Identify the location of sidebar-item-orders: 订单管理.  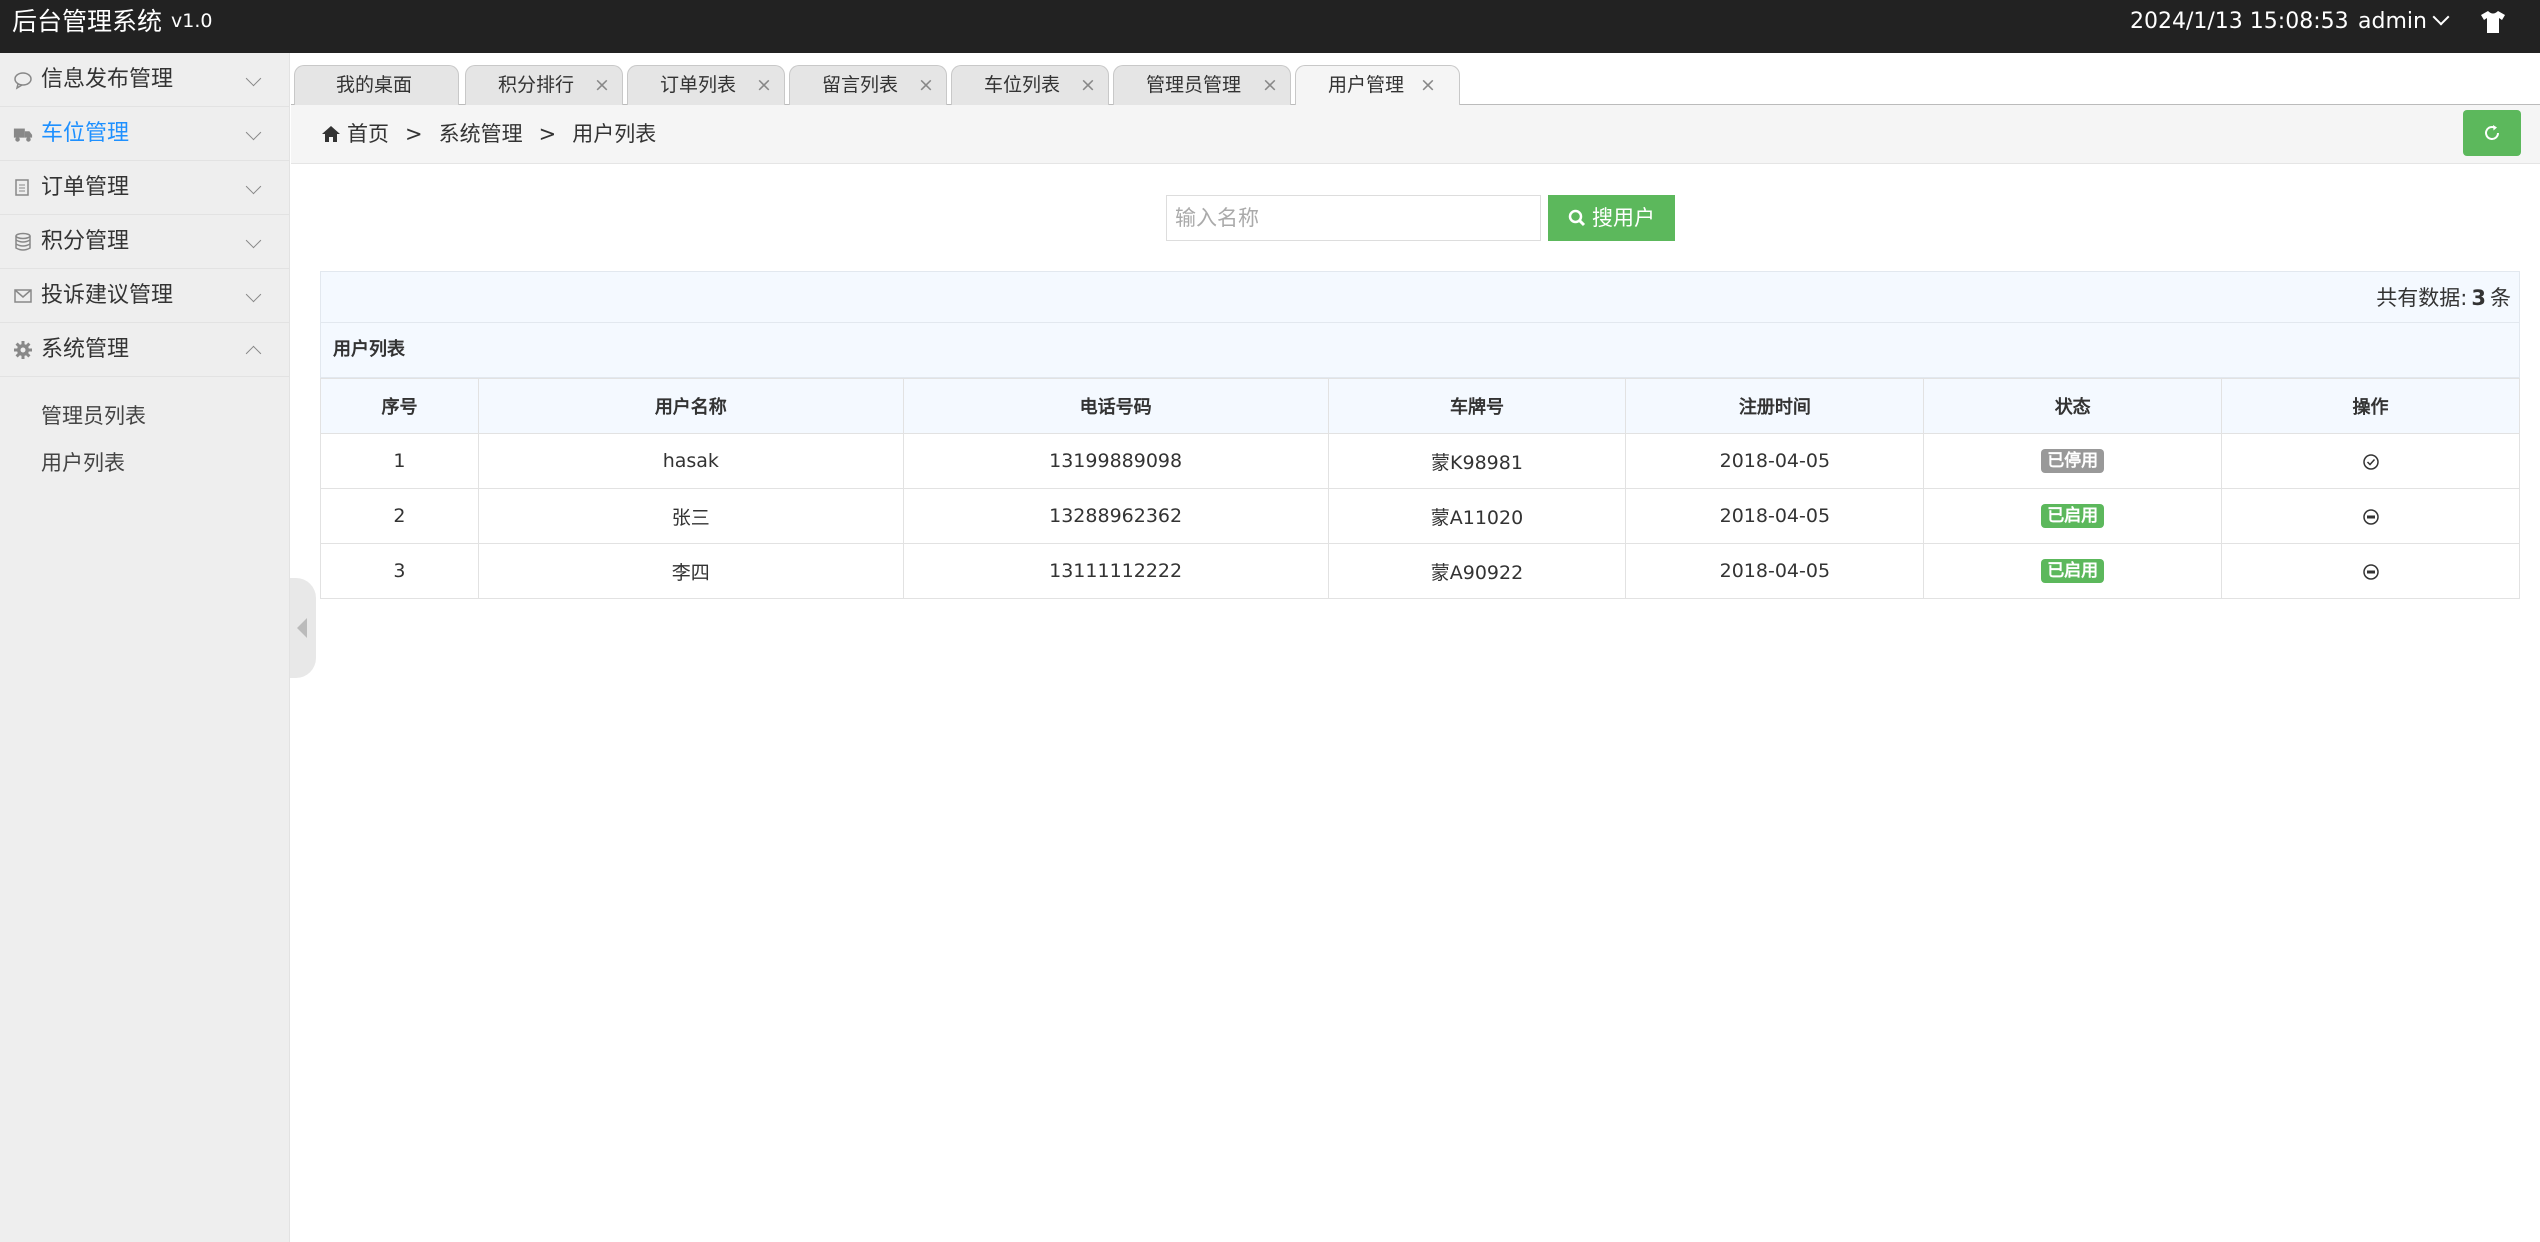
(145, 188).